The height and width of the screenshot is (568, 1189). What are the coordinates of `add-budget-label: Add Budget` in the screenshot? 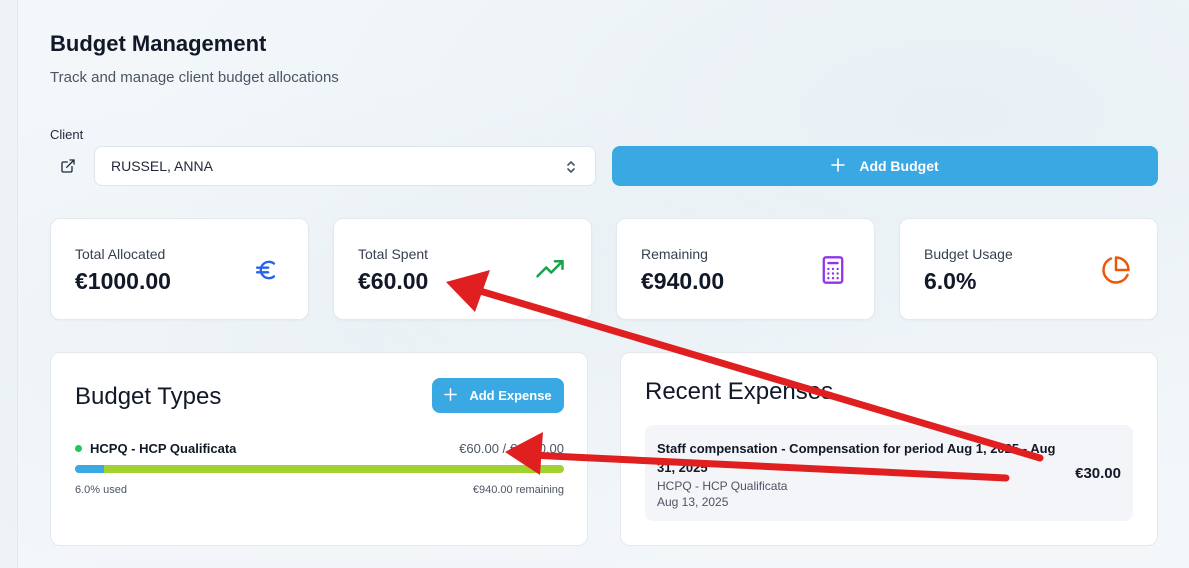 It's located at (899, 166).